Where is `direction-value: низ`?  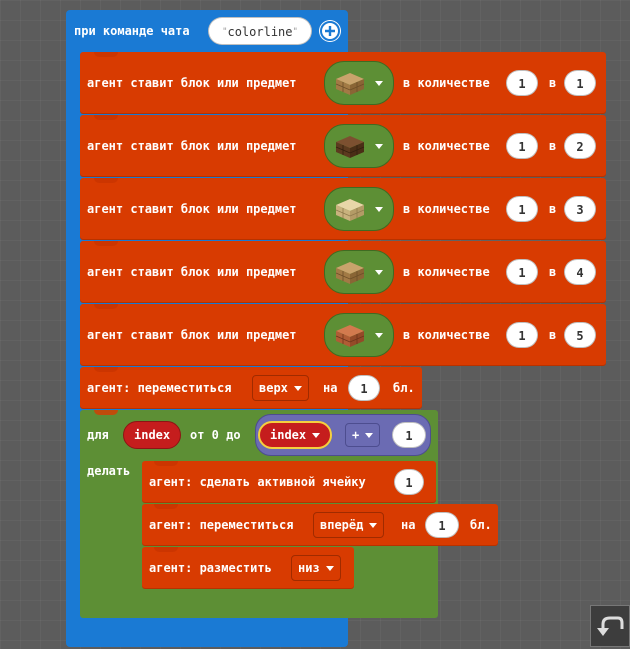
direction-value: низ is located at coordinates (309, 568).